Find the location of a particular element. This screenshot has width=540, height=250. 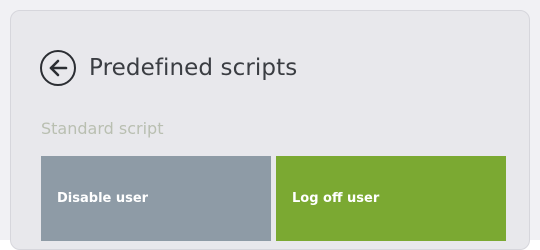

disable-user-button: Disable user is located at coordinates (156, 198).